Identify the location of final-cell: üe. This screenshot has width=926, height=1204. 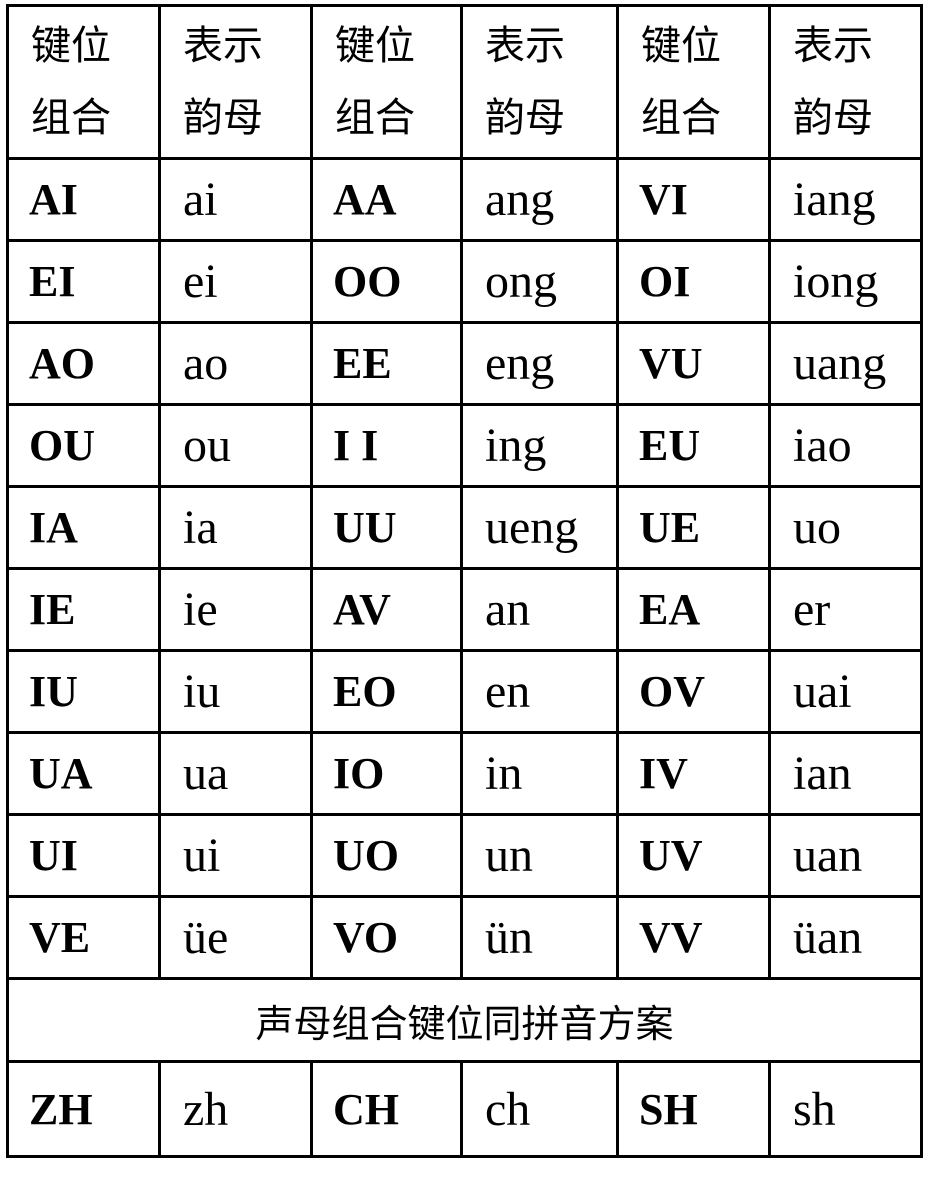
(235, 937).